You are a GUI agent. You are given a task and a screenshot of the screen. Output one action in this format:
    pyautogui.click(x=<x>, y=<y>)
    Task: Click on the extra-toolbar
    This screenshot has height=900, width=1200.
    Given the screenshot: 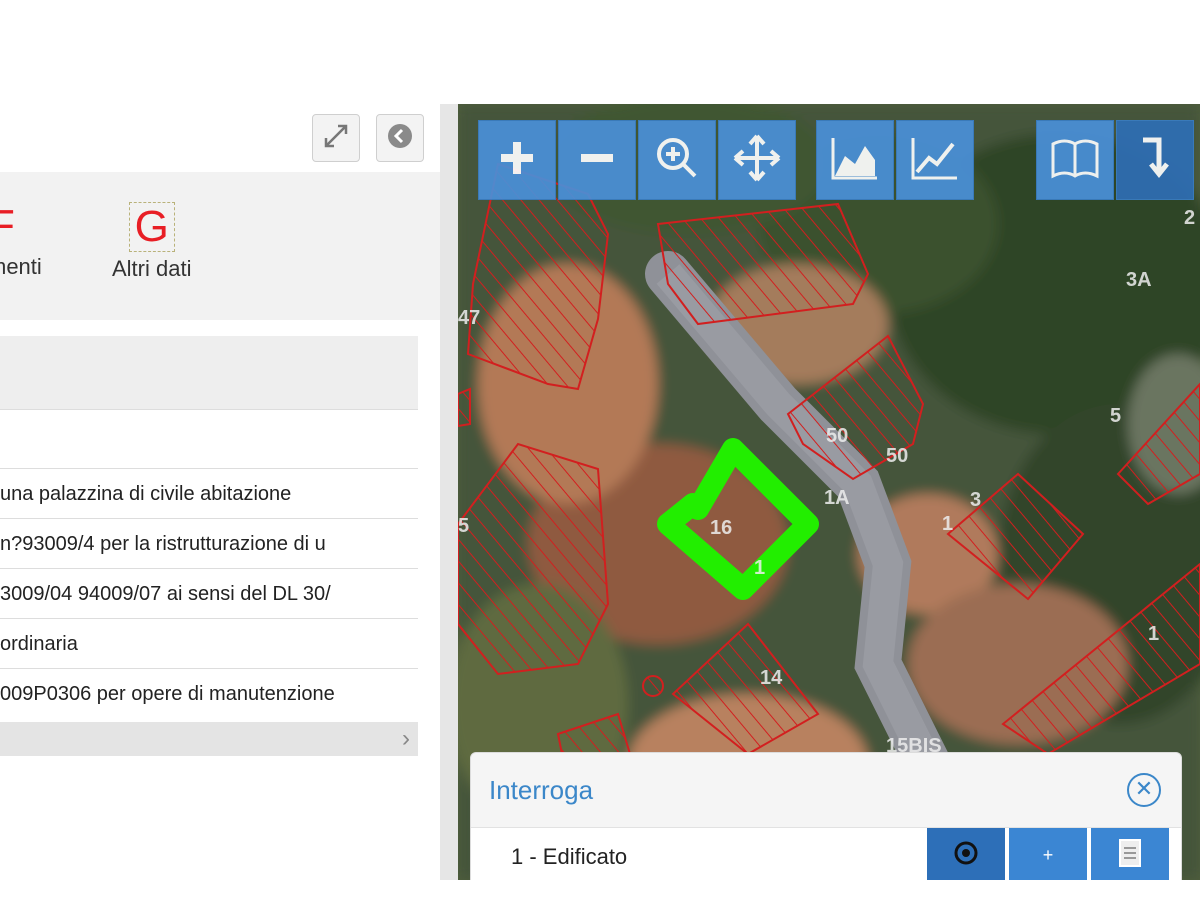 What is the action you would take?
    pyautogui.click(x=1115, y=160)
    